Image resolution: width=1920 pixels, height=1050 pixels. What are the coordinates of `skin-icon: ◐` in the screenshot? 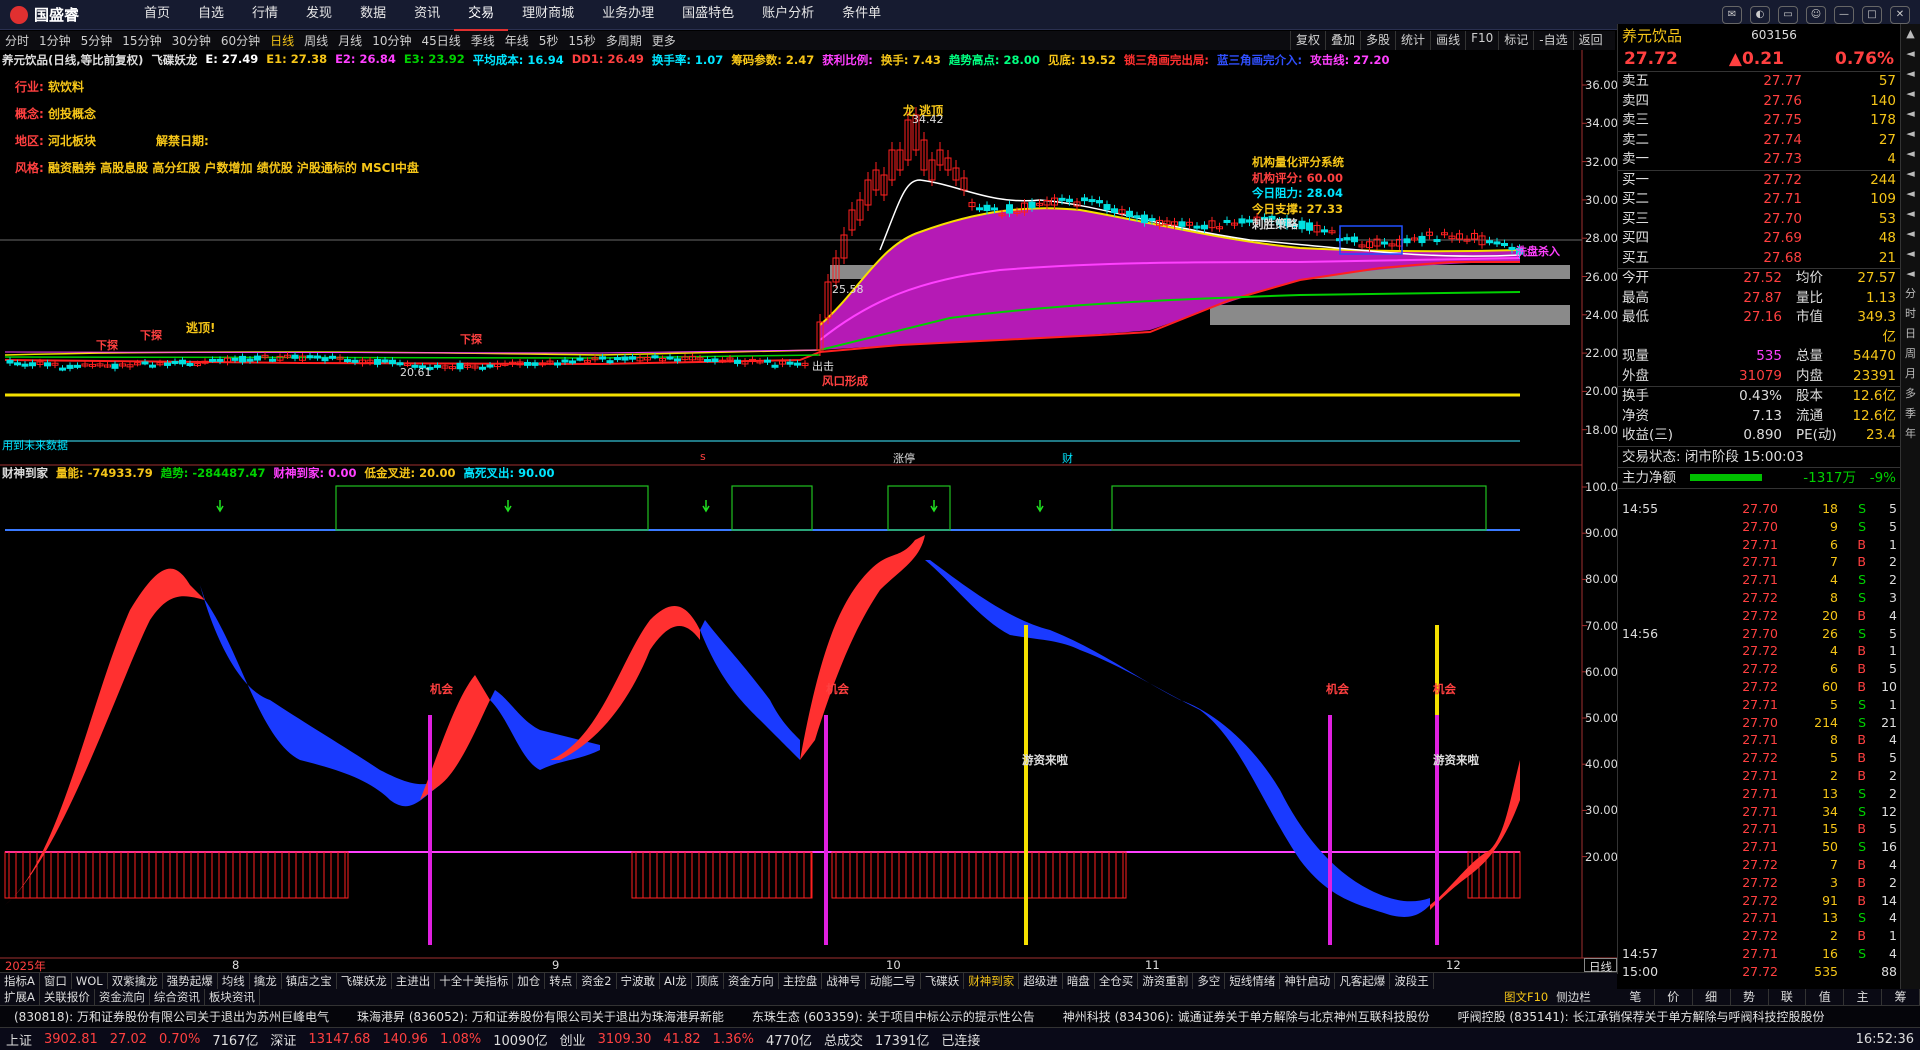 It's located at (1760, 14).